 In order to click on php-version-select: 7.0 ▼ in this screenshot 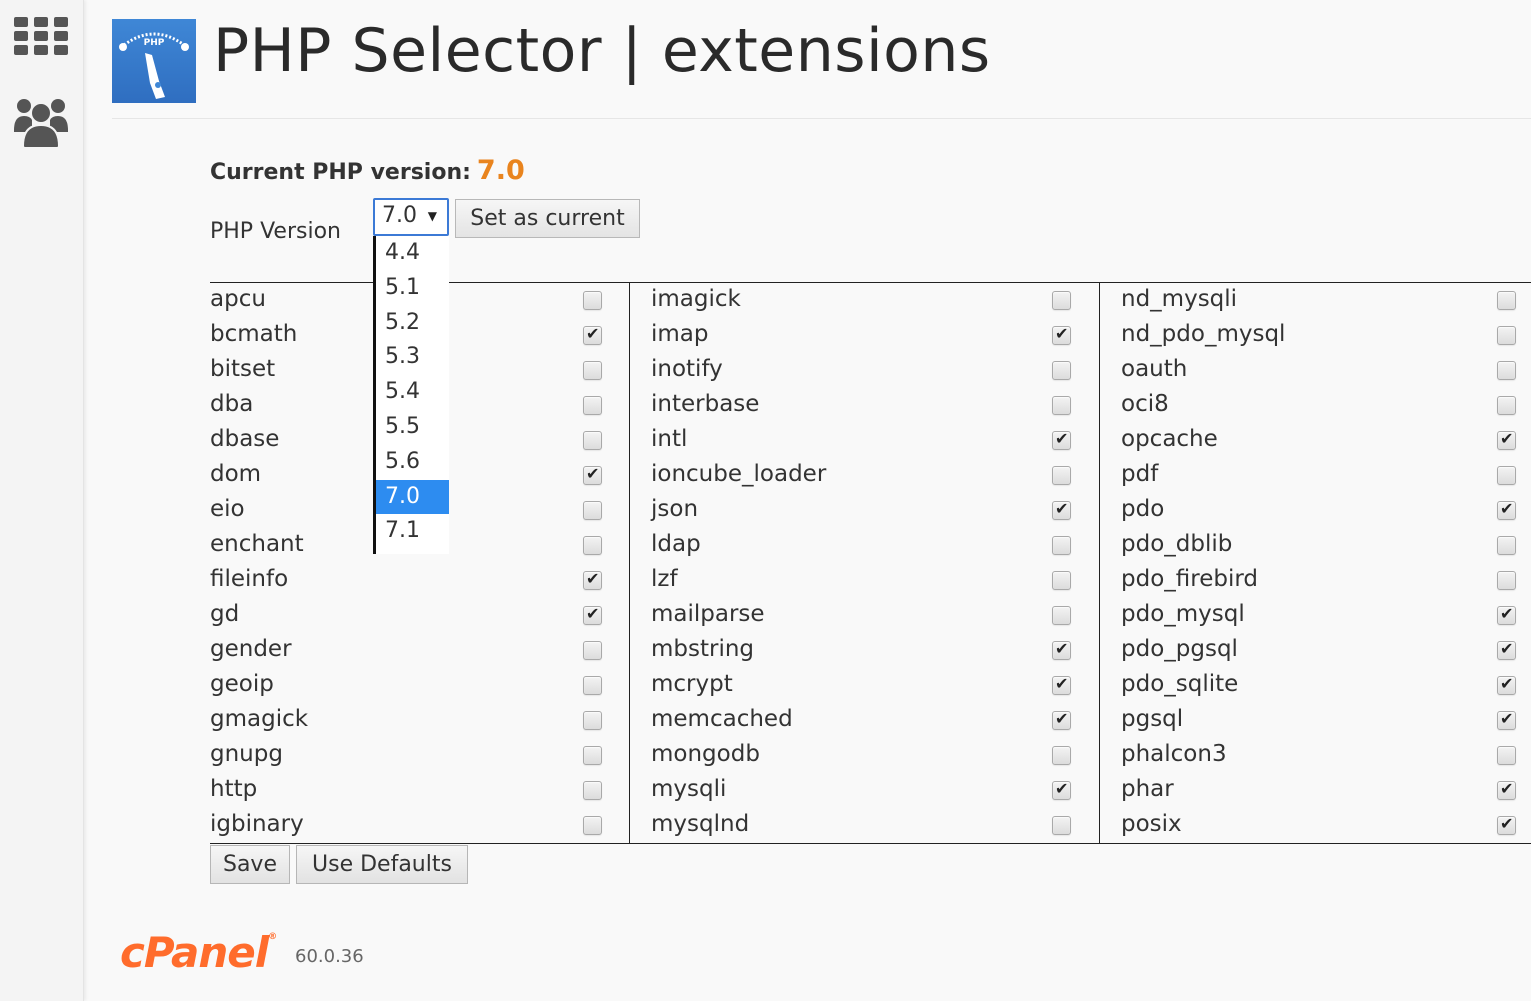, I will do `click(411, 217)`.